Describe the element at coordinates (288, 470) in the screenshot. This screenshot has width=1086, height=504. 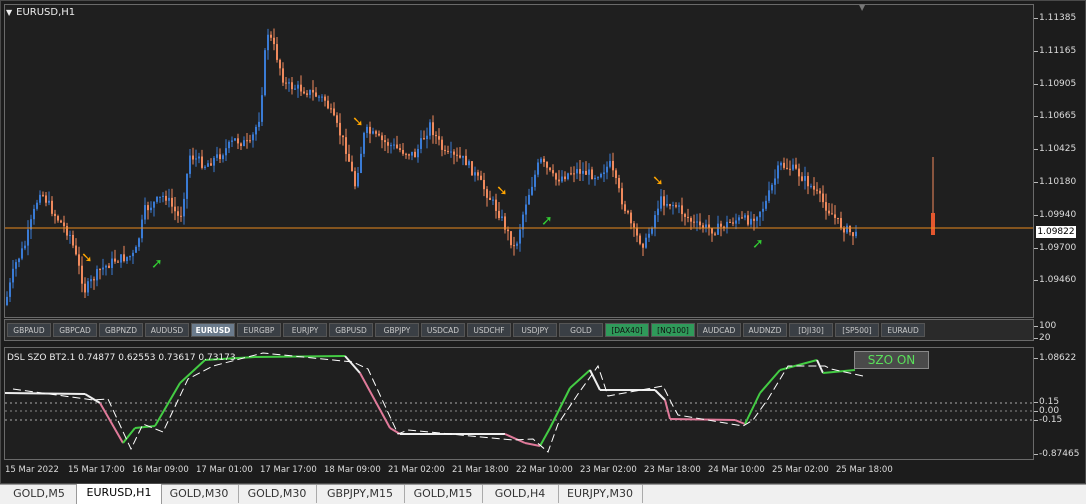
I see `time-tick: 17 Mar 17:00` at that location.